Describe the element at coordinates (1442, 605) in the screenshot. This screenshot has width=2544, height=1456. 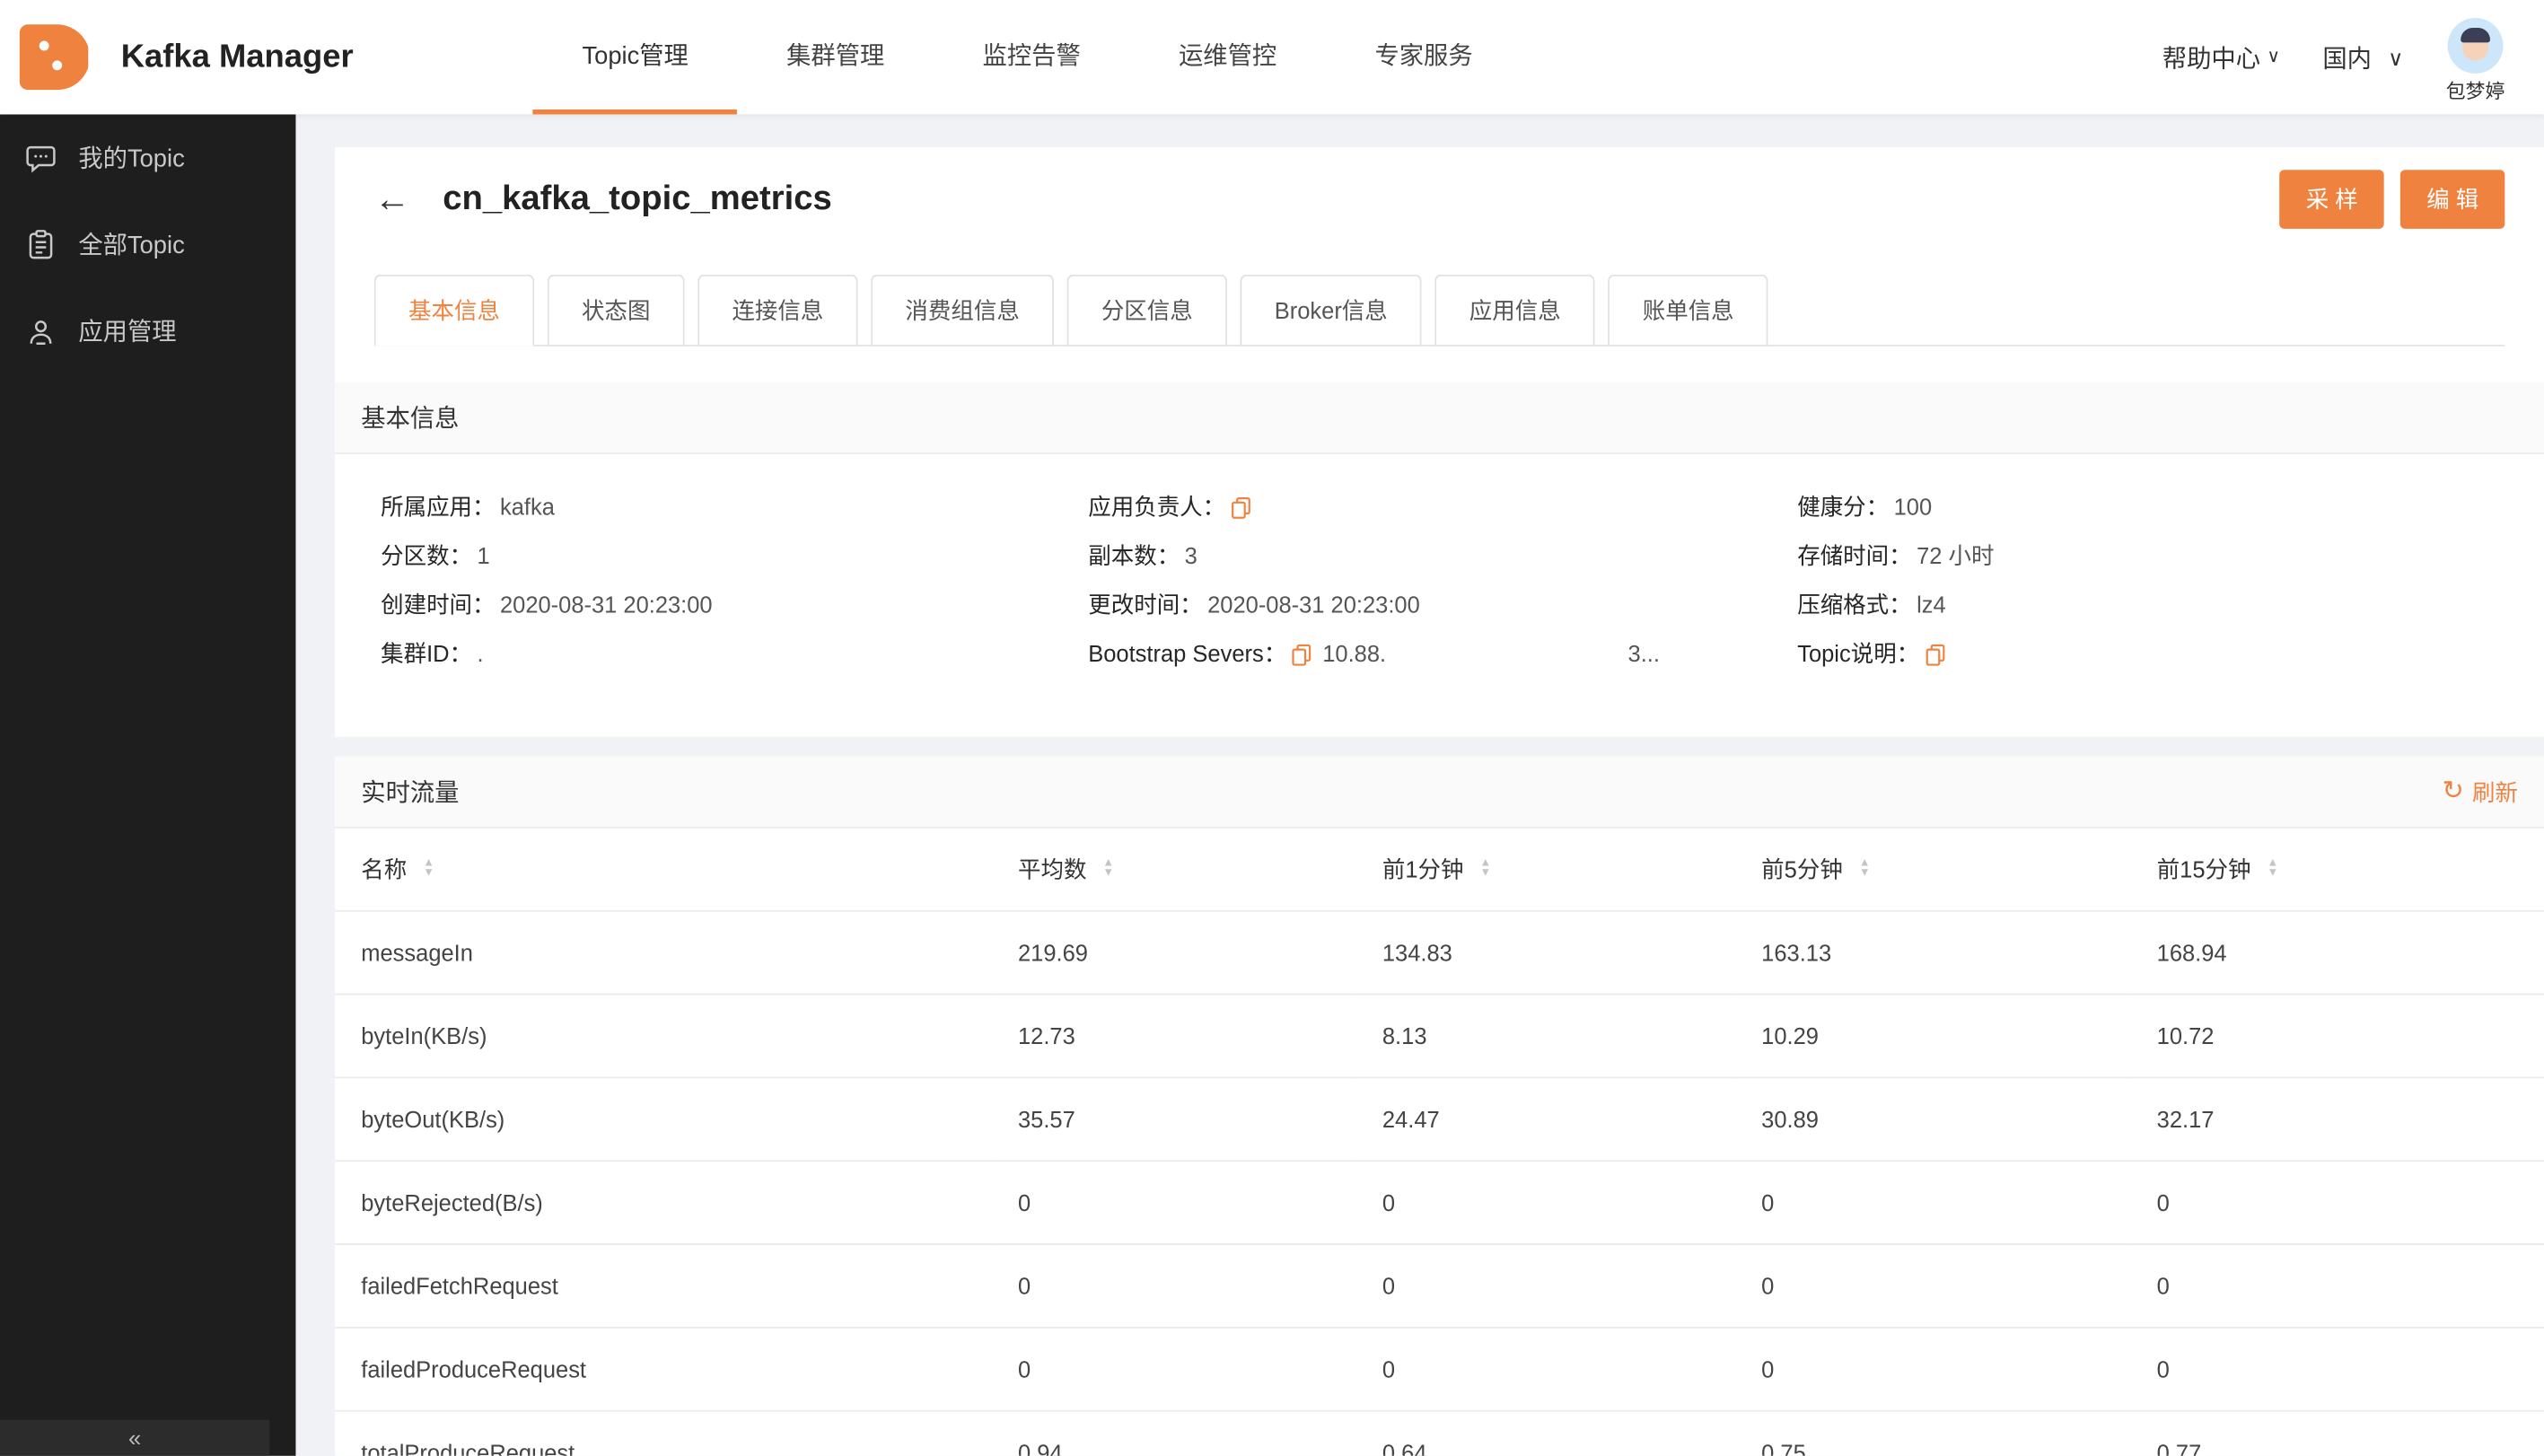
I see `info-field: 更改时间： 2020-08-31 20:23:00` at that location.